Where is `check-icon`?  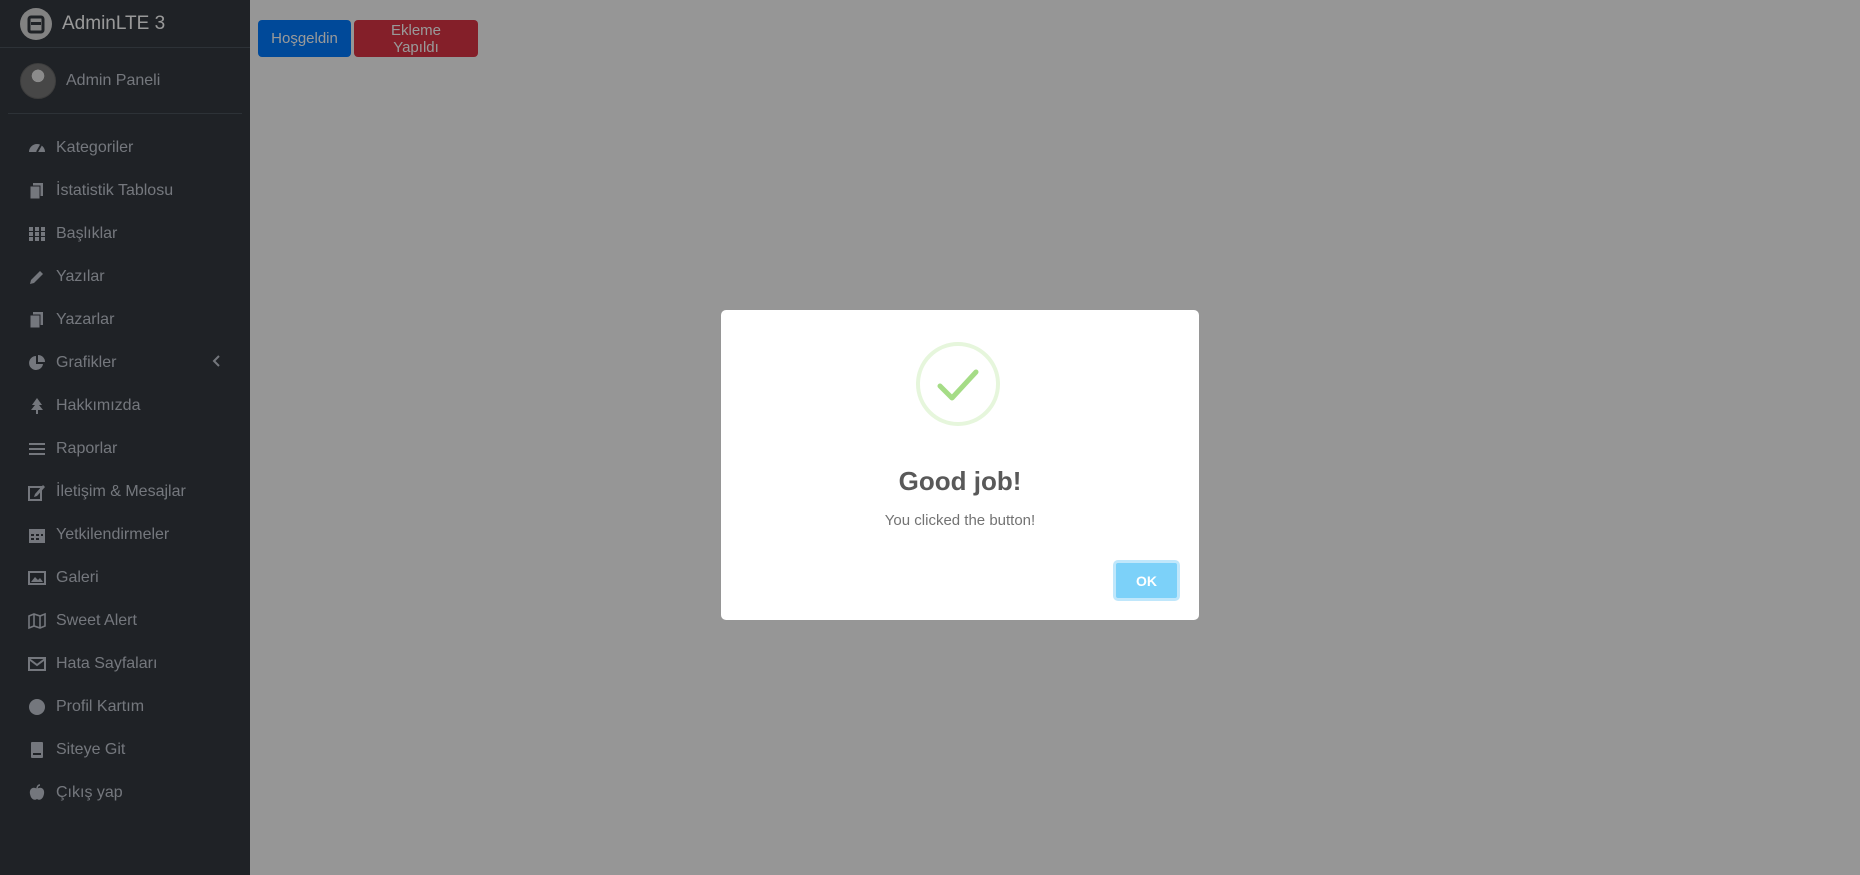 check-icon is located at coordinates (958, 385).